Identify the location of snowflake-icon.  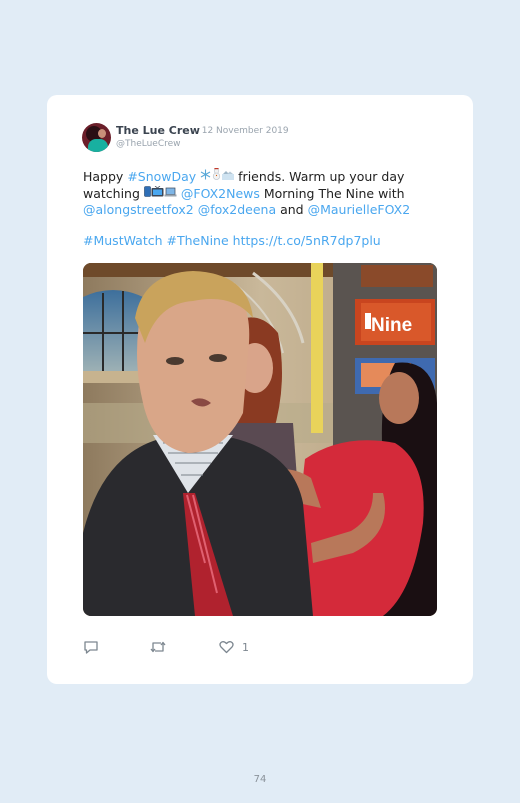
(205, 177).